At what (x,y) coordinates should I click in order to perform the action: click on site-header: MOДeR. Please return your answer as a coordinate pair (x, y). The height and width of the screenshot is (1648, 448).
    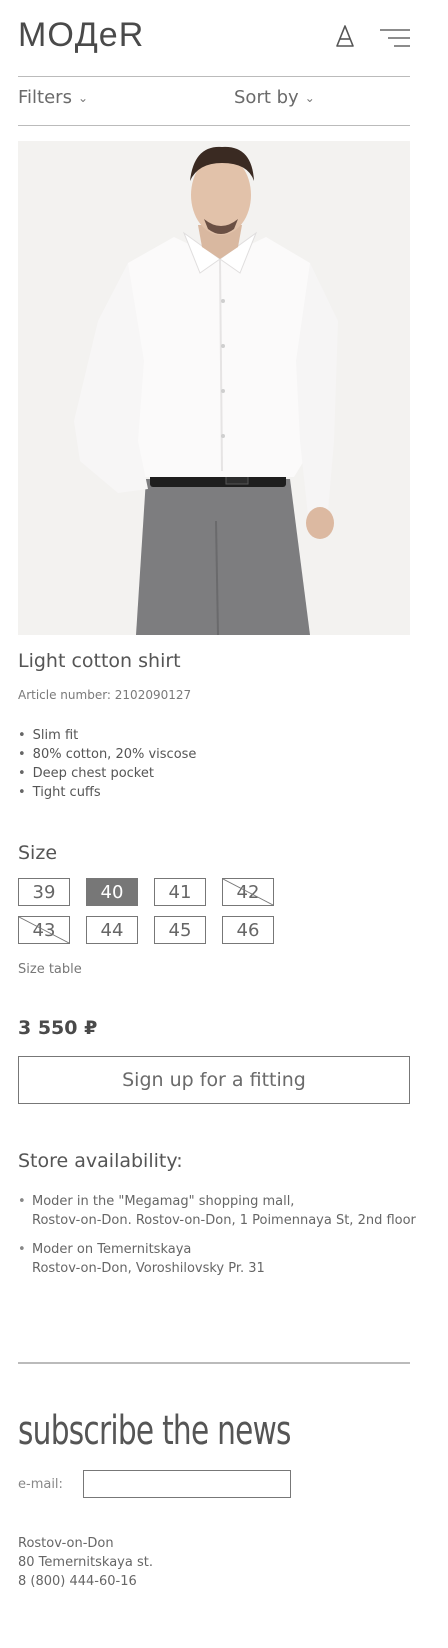
    Looking at the image, I should click on (214, 34).